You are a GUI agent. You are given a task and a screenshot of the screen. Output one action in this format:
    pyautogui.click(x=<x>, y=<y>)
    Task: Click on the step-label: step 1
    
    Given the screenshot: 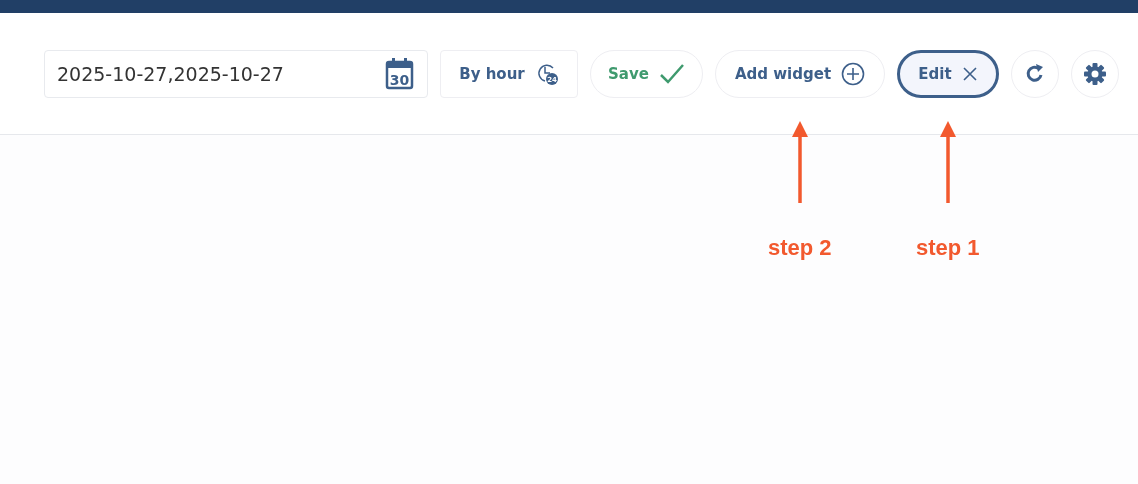 What is the action you would take?
    pyautogui.click(x=948, y=248)
    